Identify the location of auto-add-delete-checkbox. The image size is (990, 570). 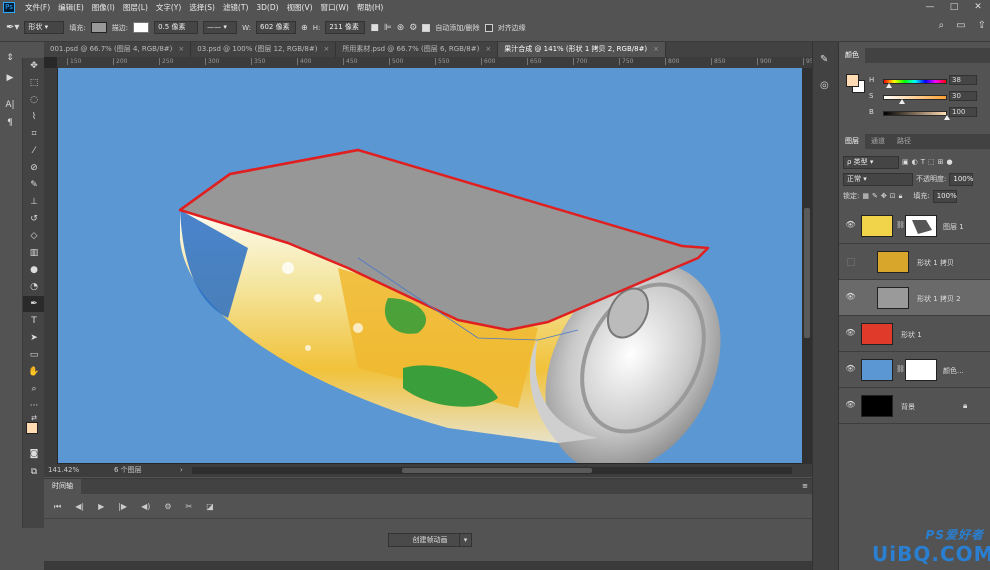
(426, 27).